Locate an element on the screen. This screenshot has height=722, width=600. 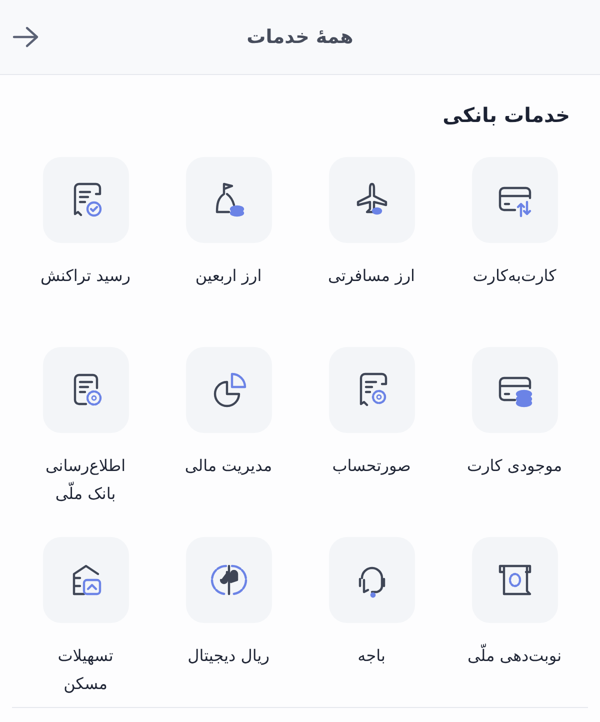
service-label: اطلاع‌رسانی بانک ملّی is located at coordinates (85, 480).